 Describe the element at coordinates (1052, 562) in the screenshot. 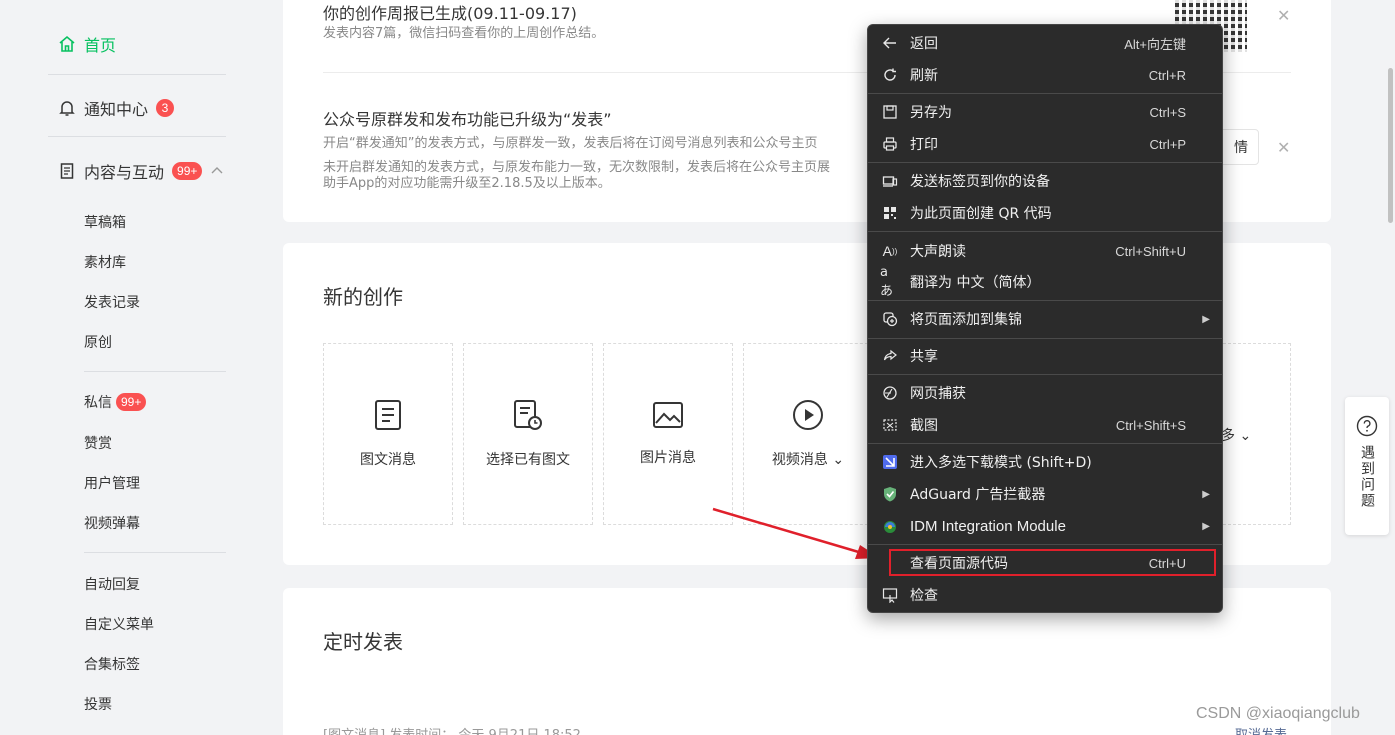

I see `highlight-box` at that location.